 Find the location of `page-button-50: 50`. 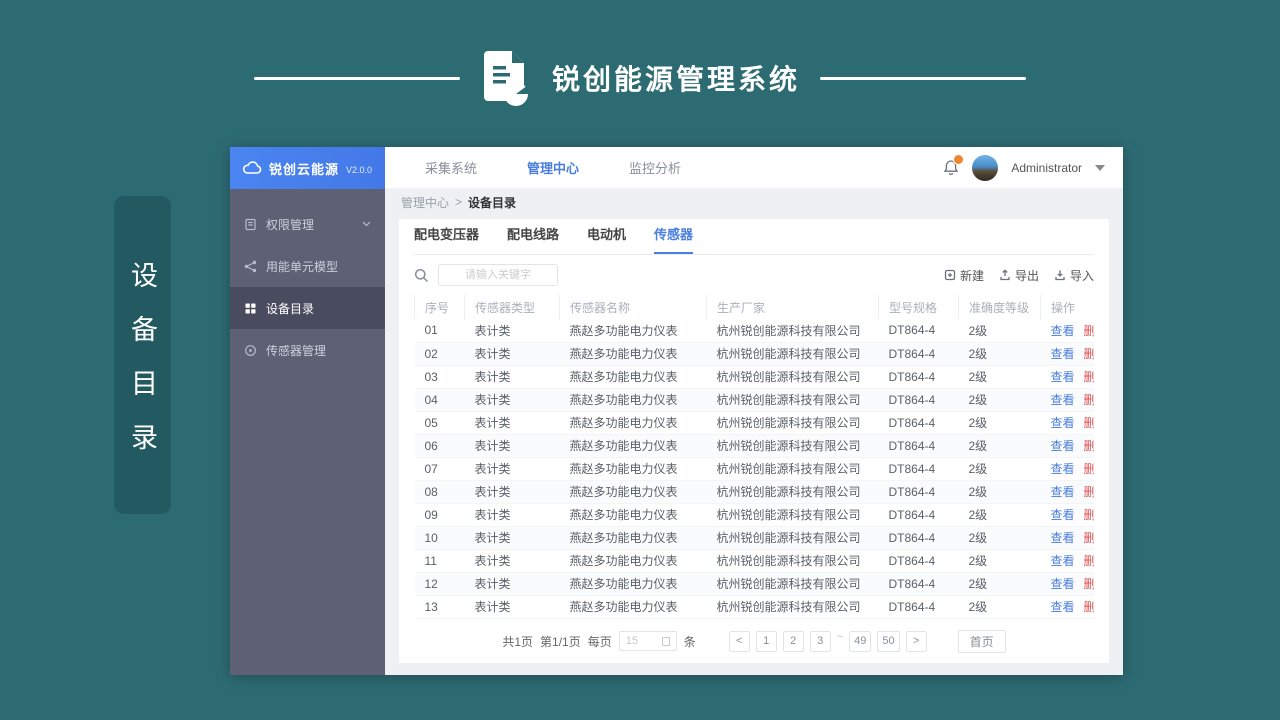

page-button-50: 50 is located at coordinates (888, 641).